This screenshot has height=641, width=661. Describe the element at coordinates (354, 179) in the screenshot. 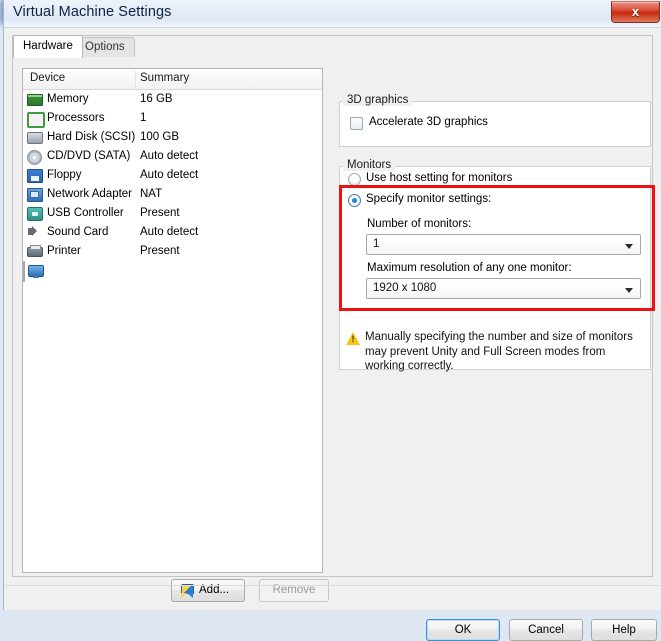

I see `use-host-setting-radio` at that location.